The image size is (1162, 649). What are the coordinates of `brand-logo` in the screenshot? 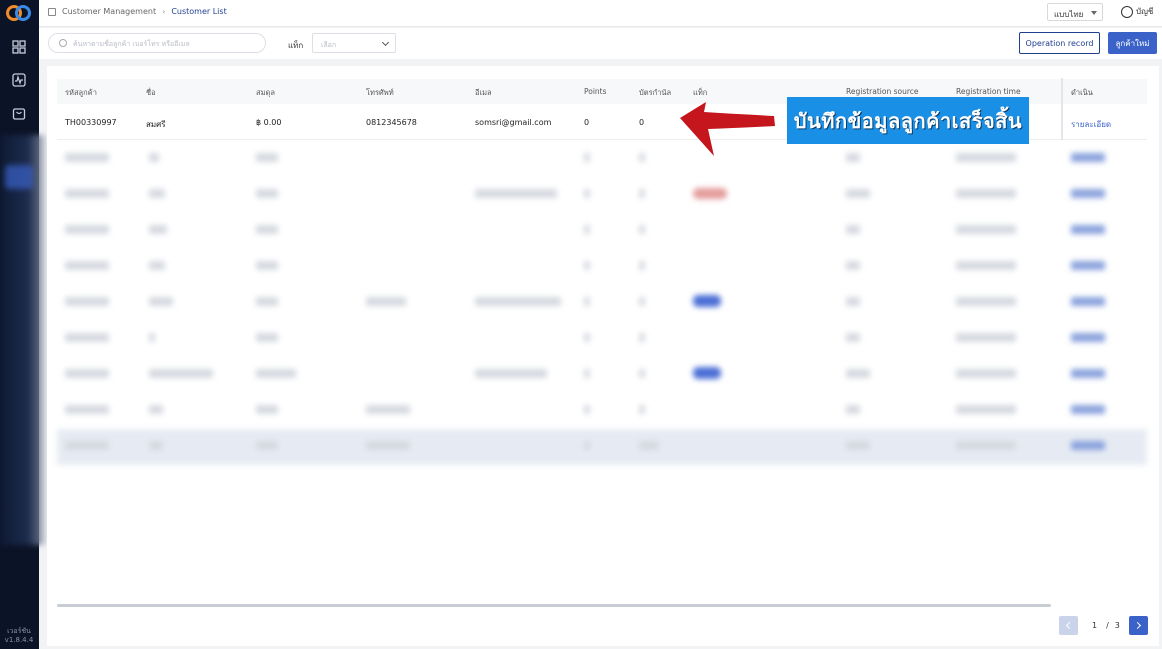 It's located at (18, 13).